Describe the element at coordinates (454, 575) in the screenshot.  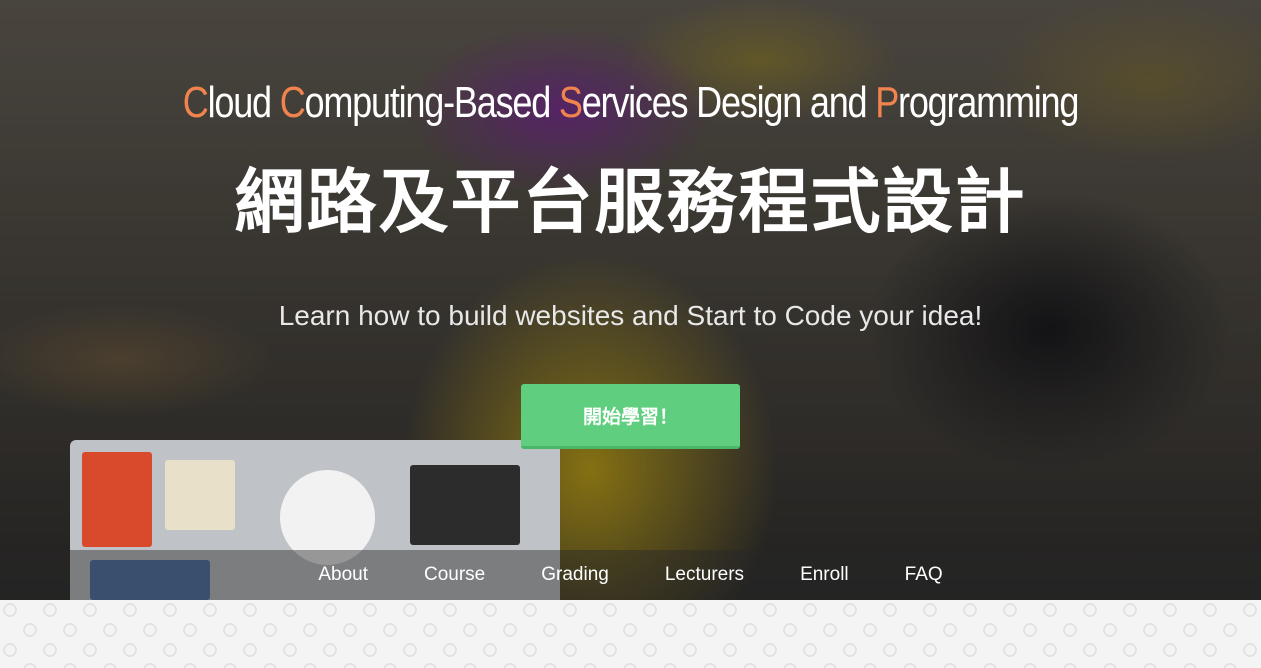
I see `nav-item-course: Course` at that location.